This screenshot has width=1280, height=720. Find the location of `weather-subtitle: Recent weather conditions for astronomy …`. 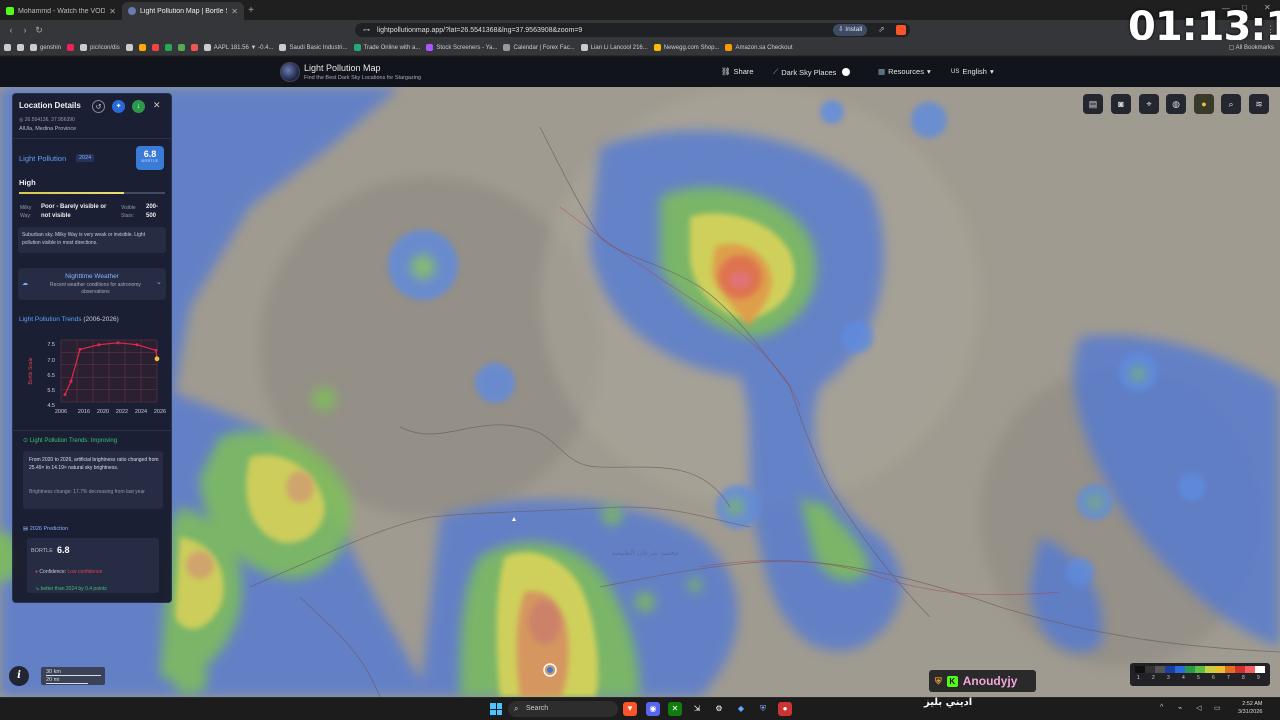

weather-subtitle: Recent weather conditions for astronomy … is located at coordinates (95, 288).